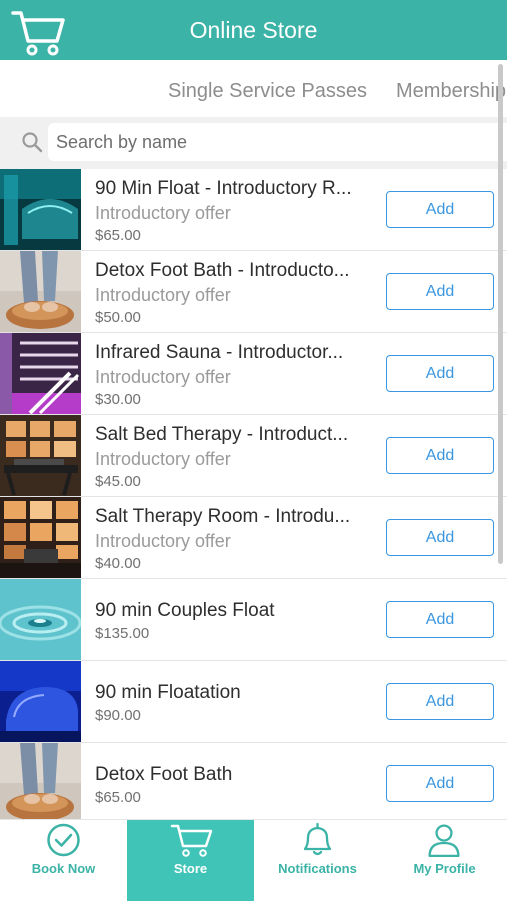 The width and height of the screenshot is (507, 901). What do you see at coordinates (253, 702) in the screenshot?
I see `list-item: 90 min Floatation $90.00 Add` at bounding box center [253, 702].